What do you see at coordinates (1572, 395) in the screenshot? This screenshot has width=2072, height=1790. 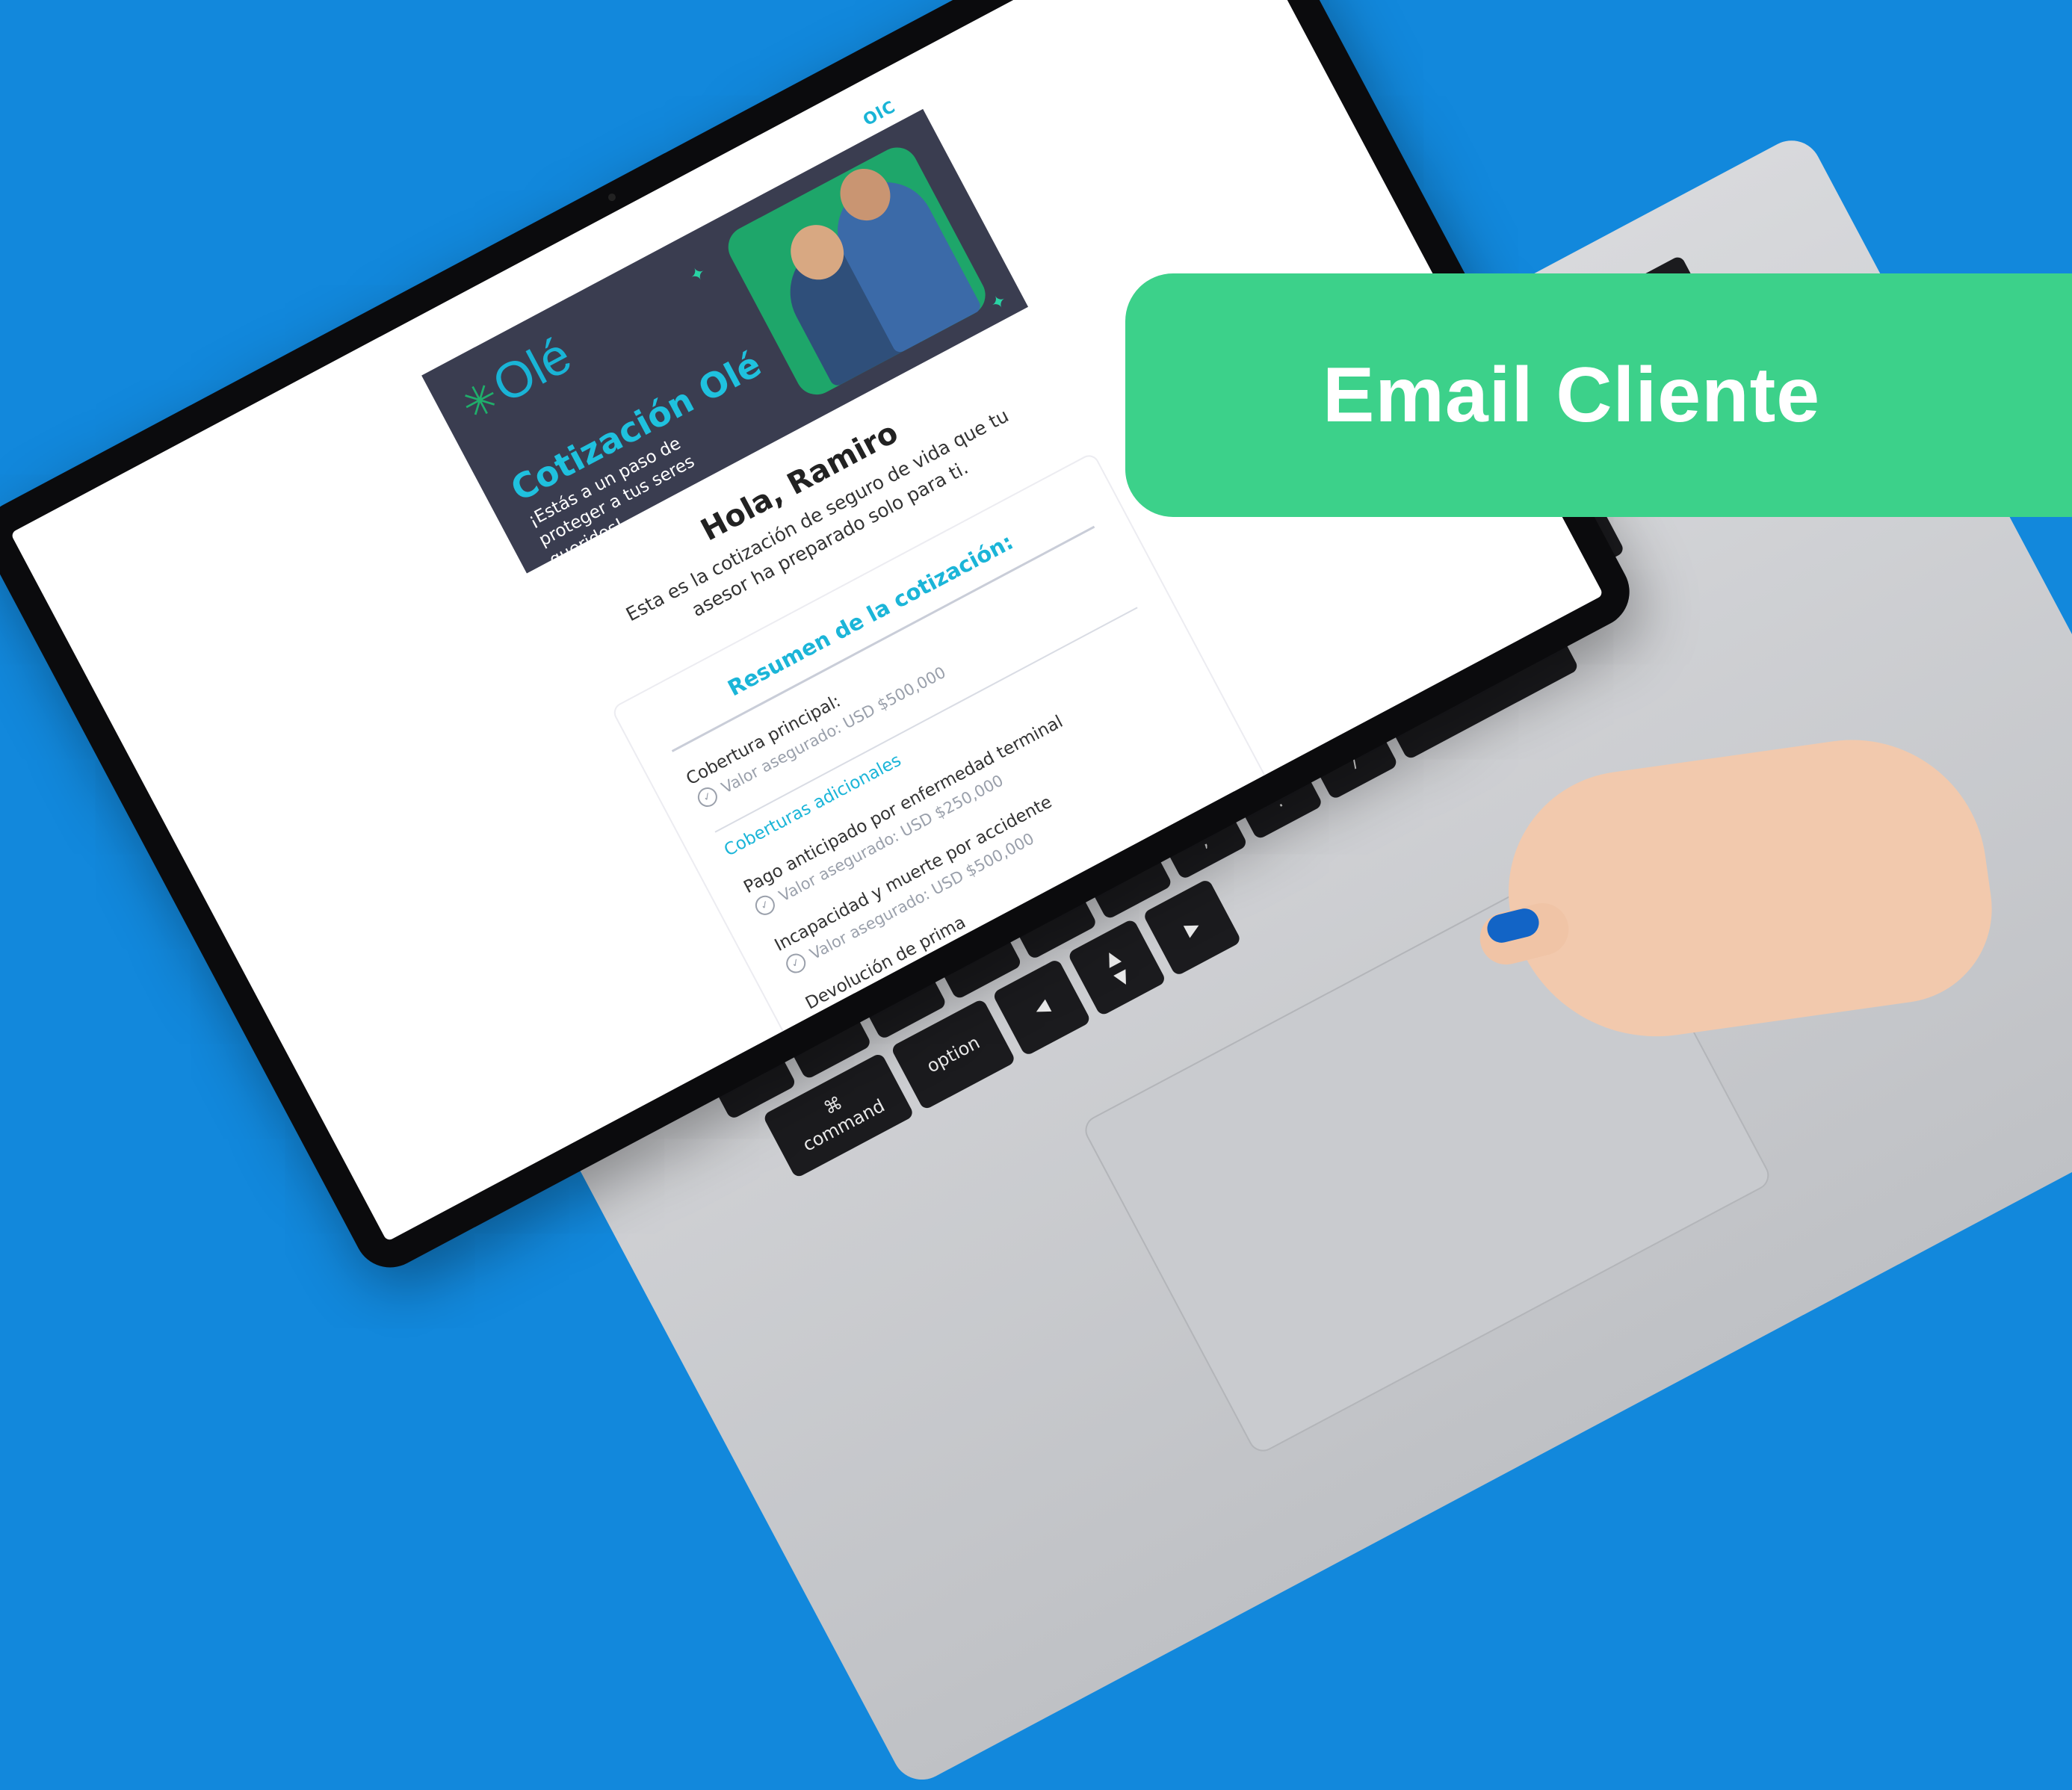 I see `badge-label: Email Cliente` at bounding box center [1572, 395].